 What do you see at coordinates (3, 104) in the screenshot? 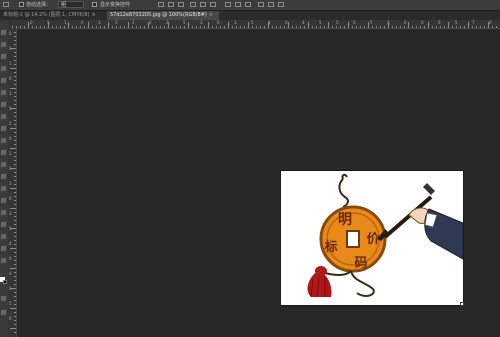
I see `healing-tool-icon` at bounding box center [3, 104].